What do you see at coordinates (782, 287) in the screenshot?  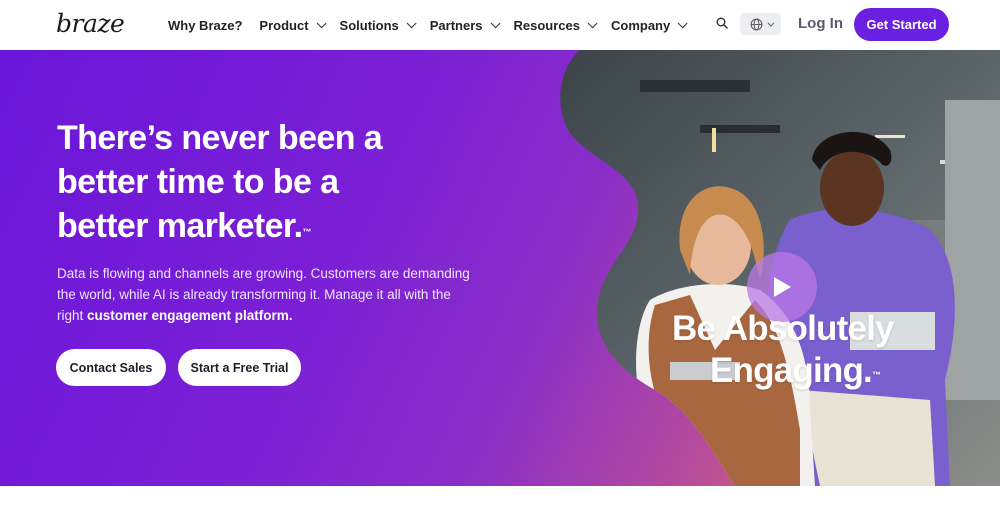 I see `play-icon` at bounding box center [782, 287].